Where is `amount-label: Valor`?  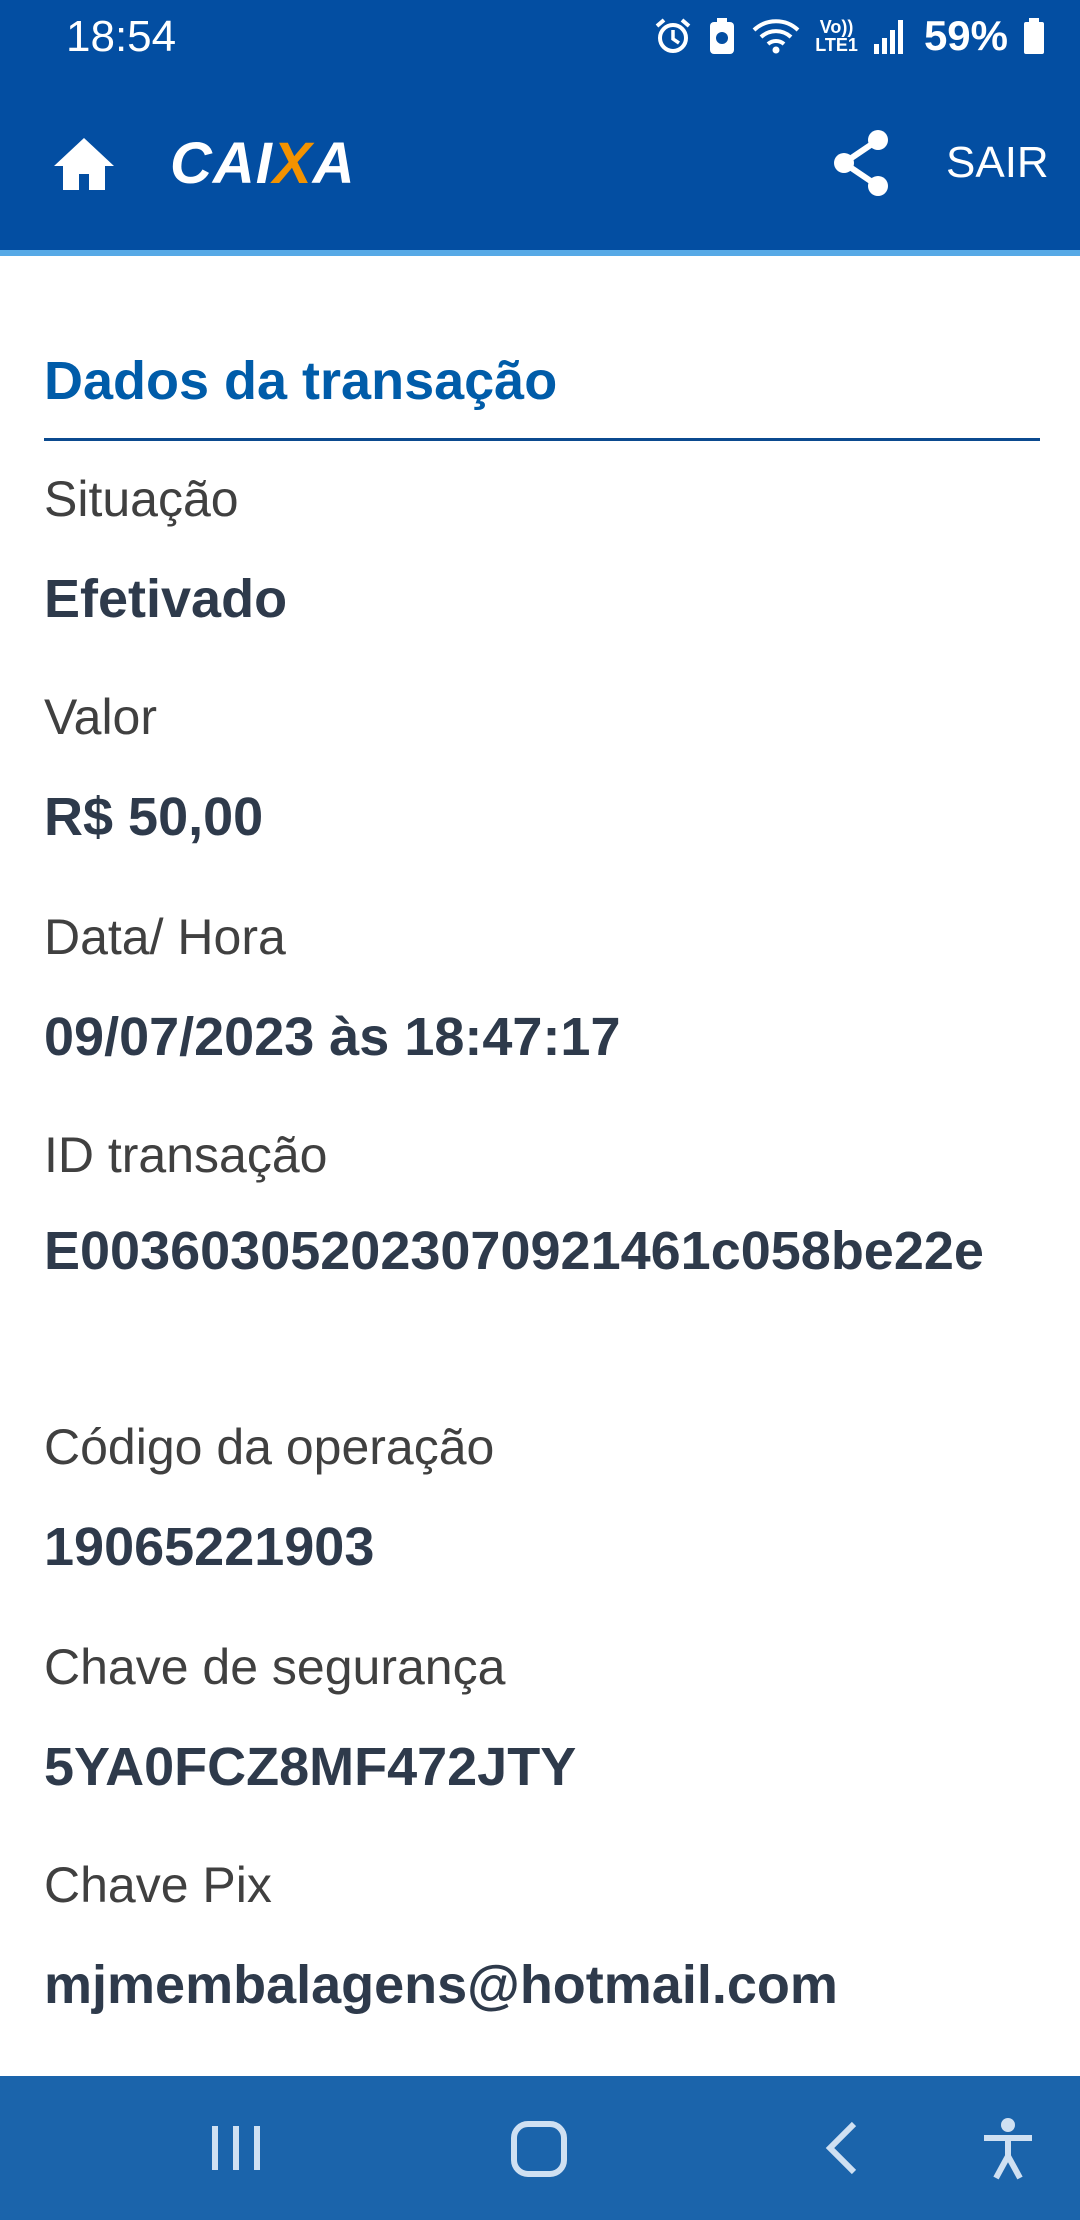
amount-label: Valor is located at coordinates (101, 717).